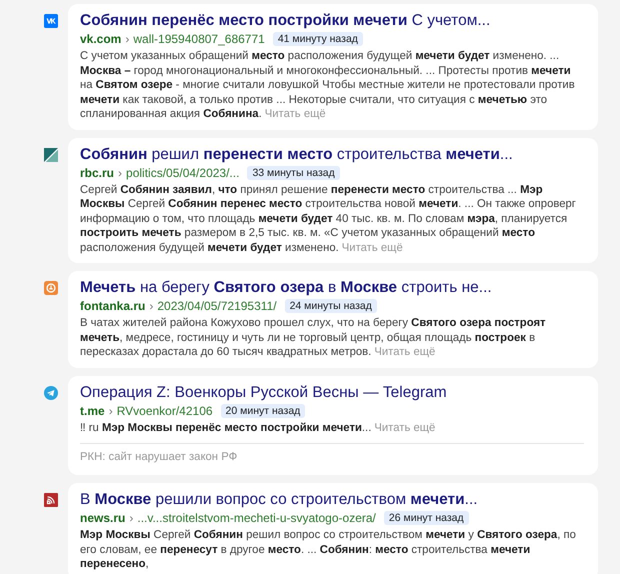  I want to click on result-snippet: Мэр Москвы Сергей Собянин решил вопрос со строительством мечети у Святого озера, по его словам, ее перенесут в другое место. ... Собянин: место строительства мечети перенесено,, so click(328, 550).